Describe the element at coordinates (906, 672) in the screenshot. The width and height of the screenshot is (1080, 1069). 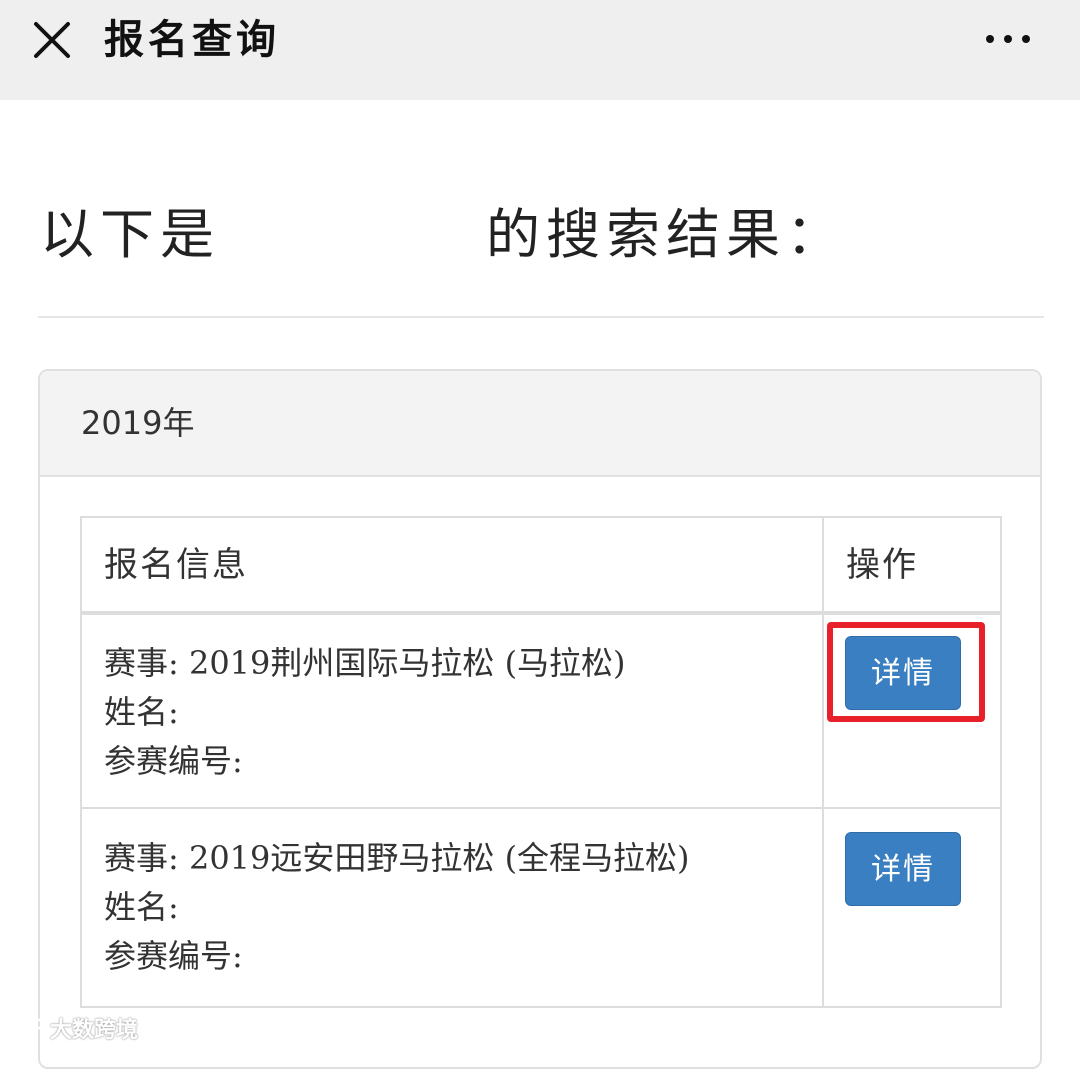
I see `highlight-box` at that location.